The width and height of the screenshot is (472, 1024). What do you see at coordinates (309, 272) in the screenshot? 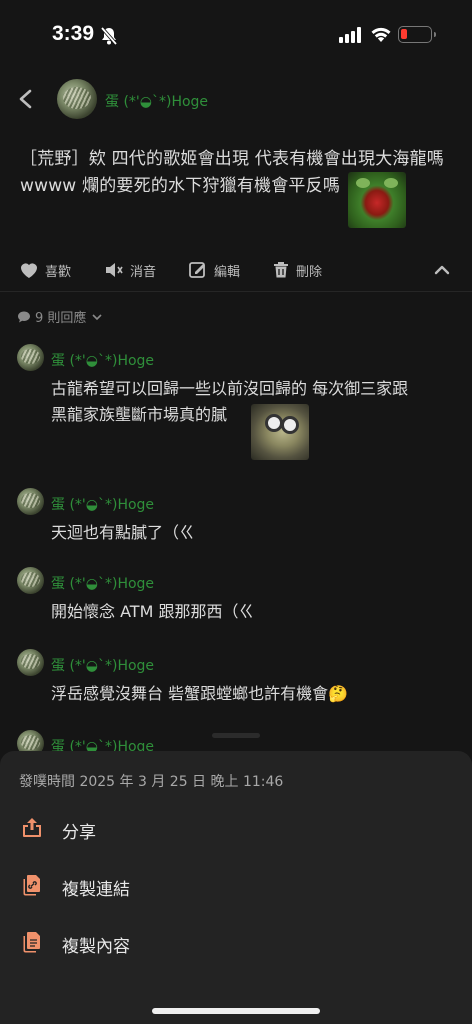
I see `delete-label: 刪除` at bounding box center [309, 272].